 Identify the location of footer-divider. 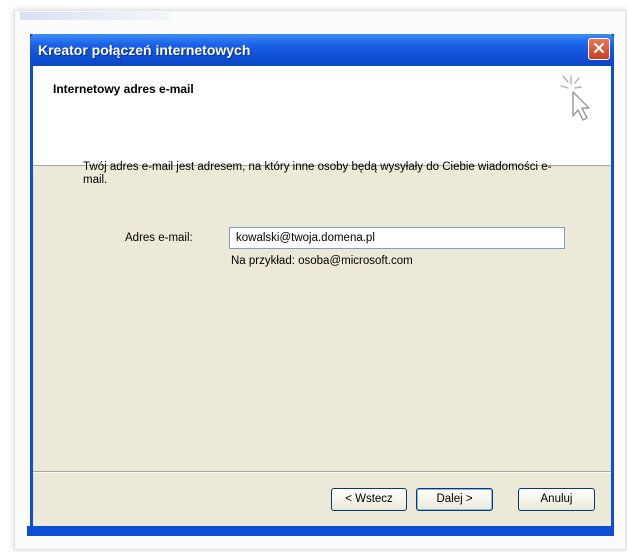
(322, 472).